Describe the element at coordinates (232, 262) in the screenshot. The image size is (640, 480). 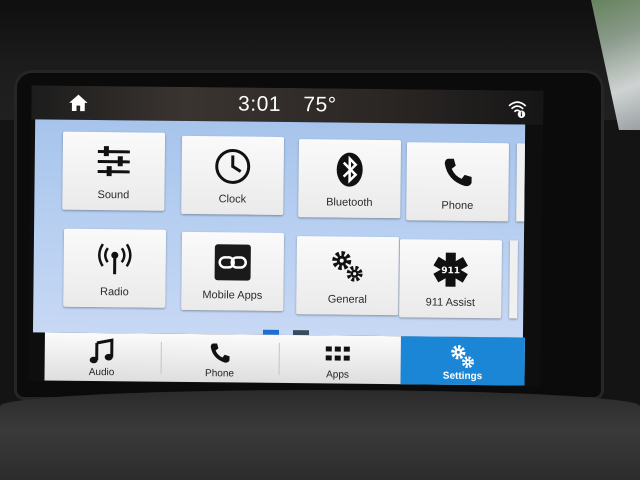
I see `link-icon` at that location.